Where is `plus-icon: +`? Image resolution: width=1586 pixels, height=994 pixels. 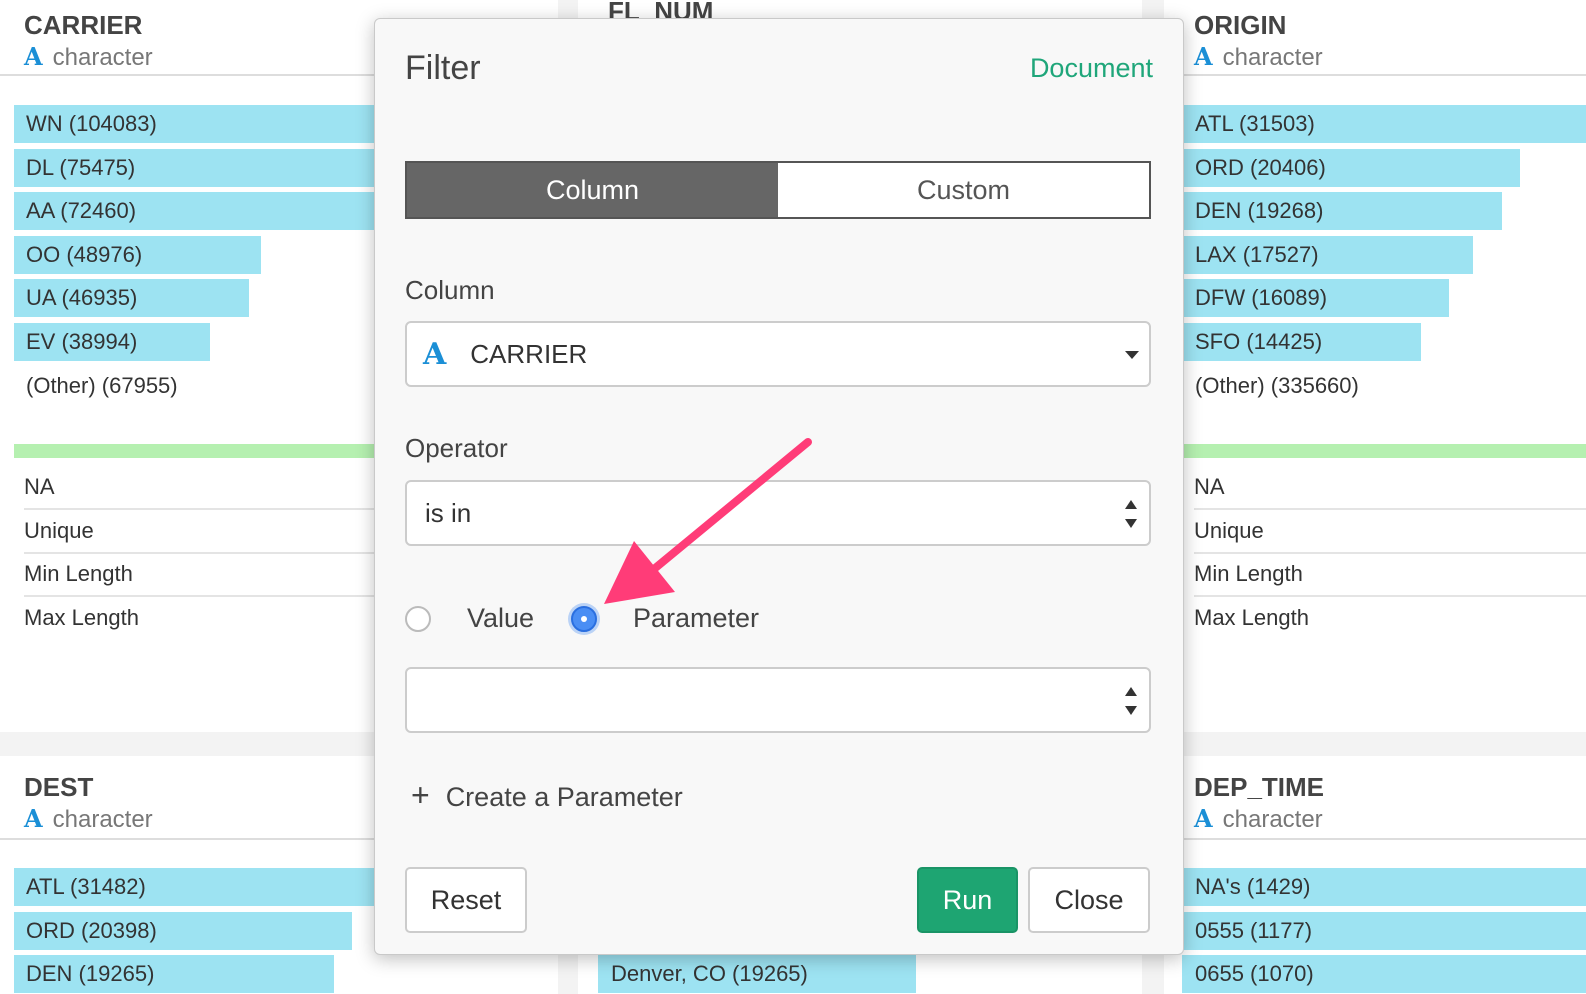
plus-icon: + is located at coordinates (420, 795).